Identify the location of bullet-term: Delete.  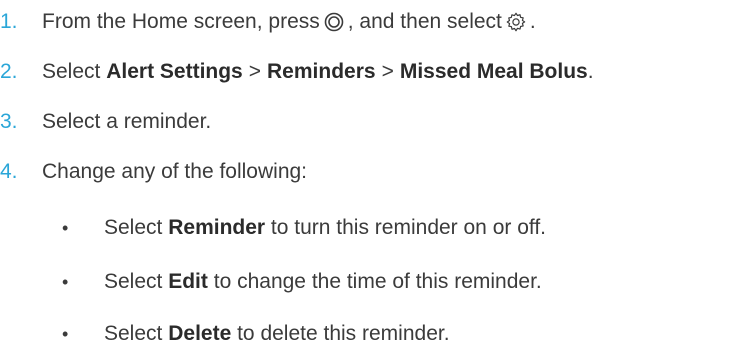
(200, 333).